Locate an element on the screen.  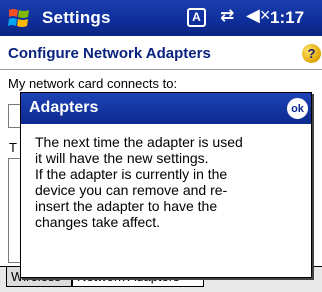
title-bar: Settings A ⇄ ◀× 1:17 is located at coordinates (161, 18).